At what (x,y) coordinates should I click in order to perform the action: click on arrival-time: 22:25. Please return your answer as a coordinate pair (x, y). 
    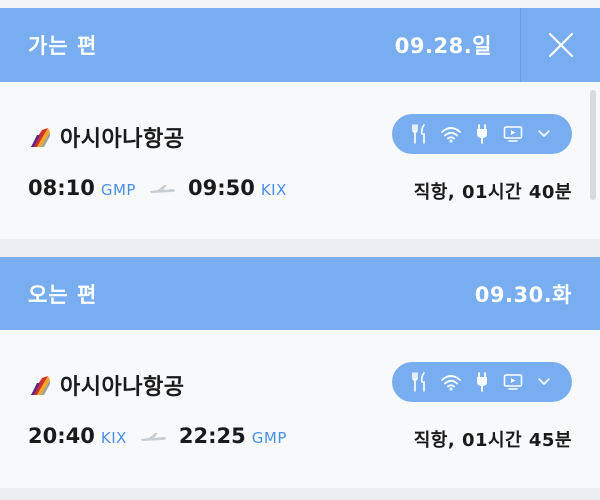
    Looking at the image, I should click on (212, 436).